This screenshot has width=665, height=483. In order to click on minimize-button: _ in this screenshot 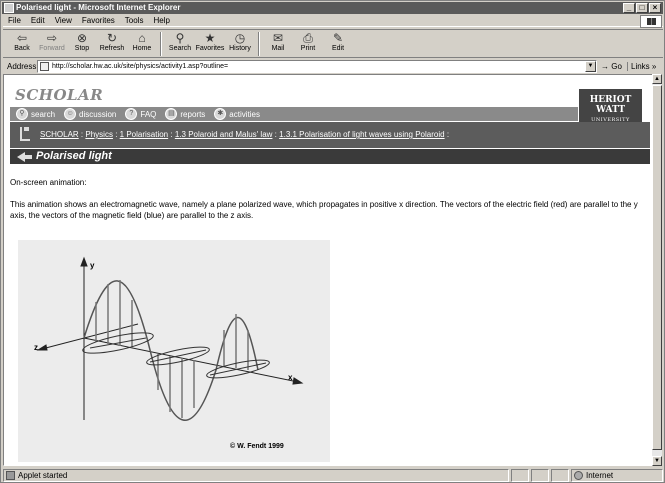, I will do `click(629, 8)`.